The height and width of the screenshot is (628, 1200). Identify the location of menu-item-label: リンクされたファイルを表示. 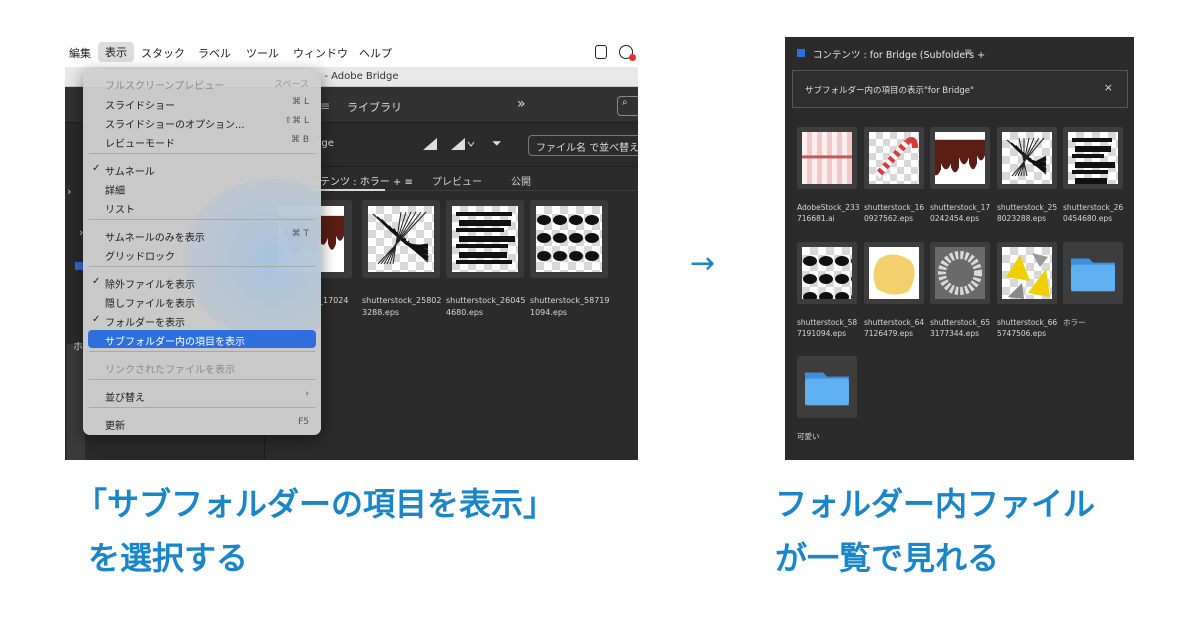
(170, 370).